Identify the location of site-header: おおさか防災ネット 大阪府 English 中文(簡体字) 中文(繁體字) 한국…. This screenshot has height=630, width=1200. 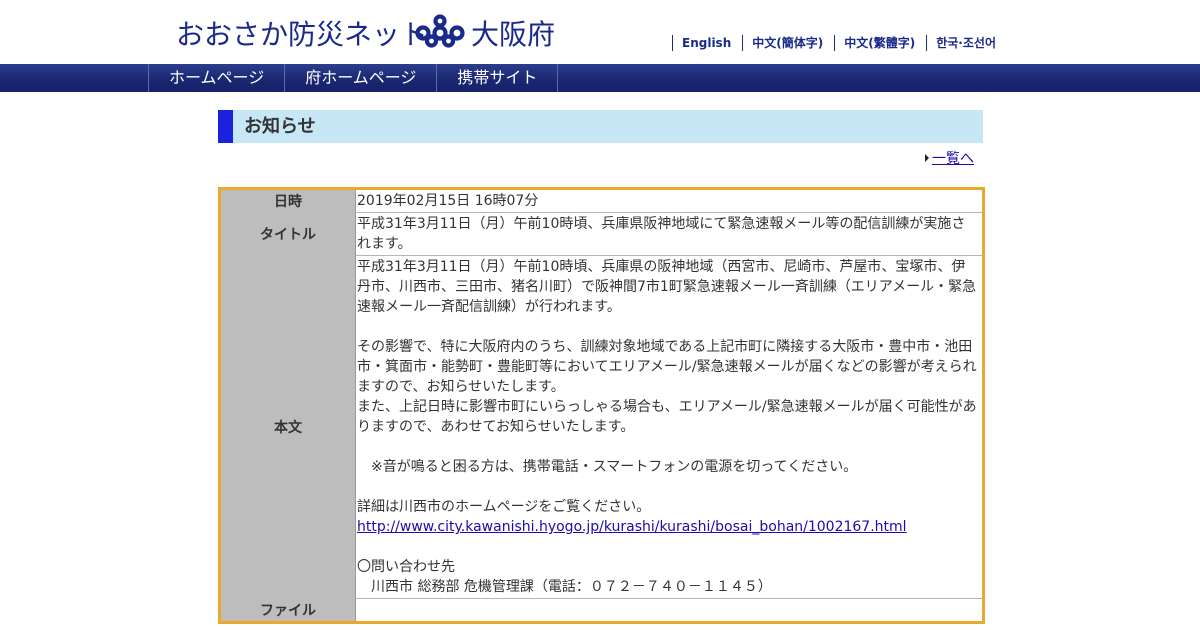
(600, 32).